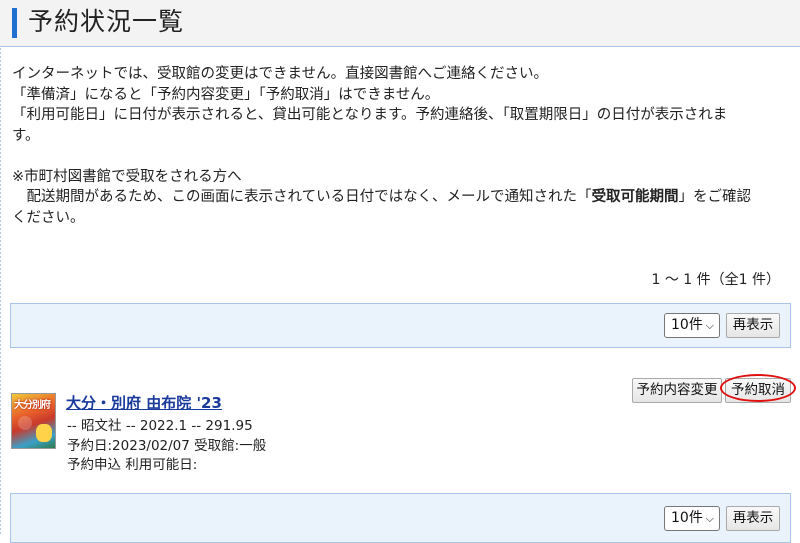  Describe the element at coordinates (26, 135) in the screenshot. I see `notice-line: す。` at that location.